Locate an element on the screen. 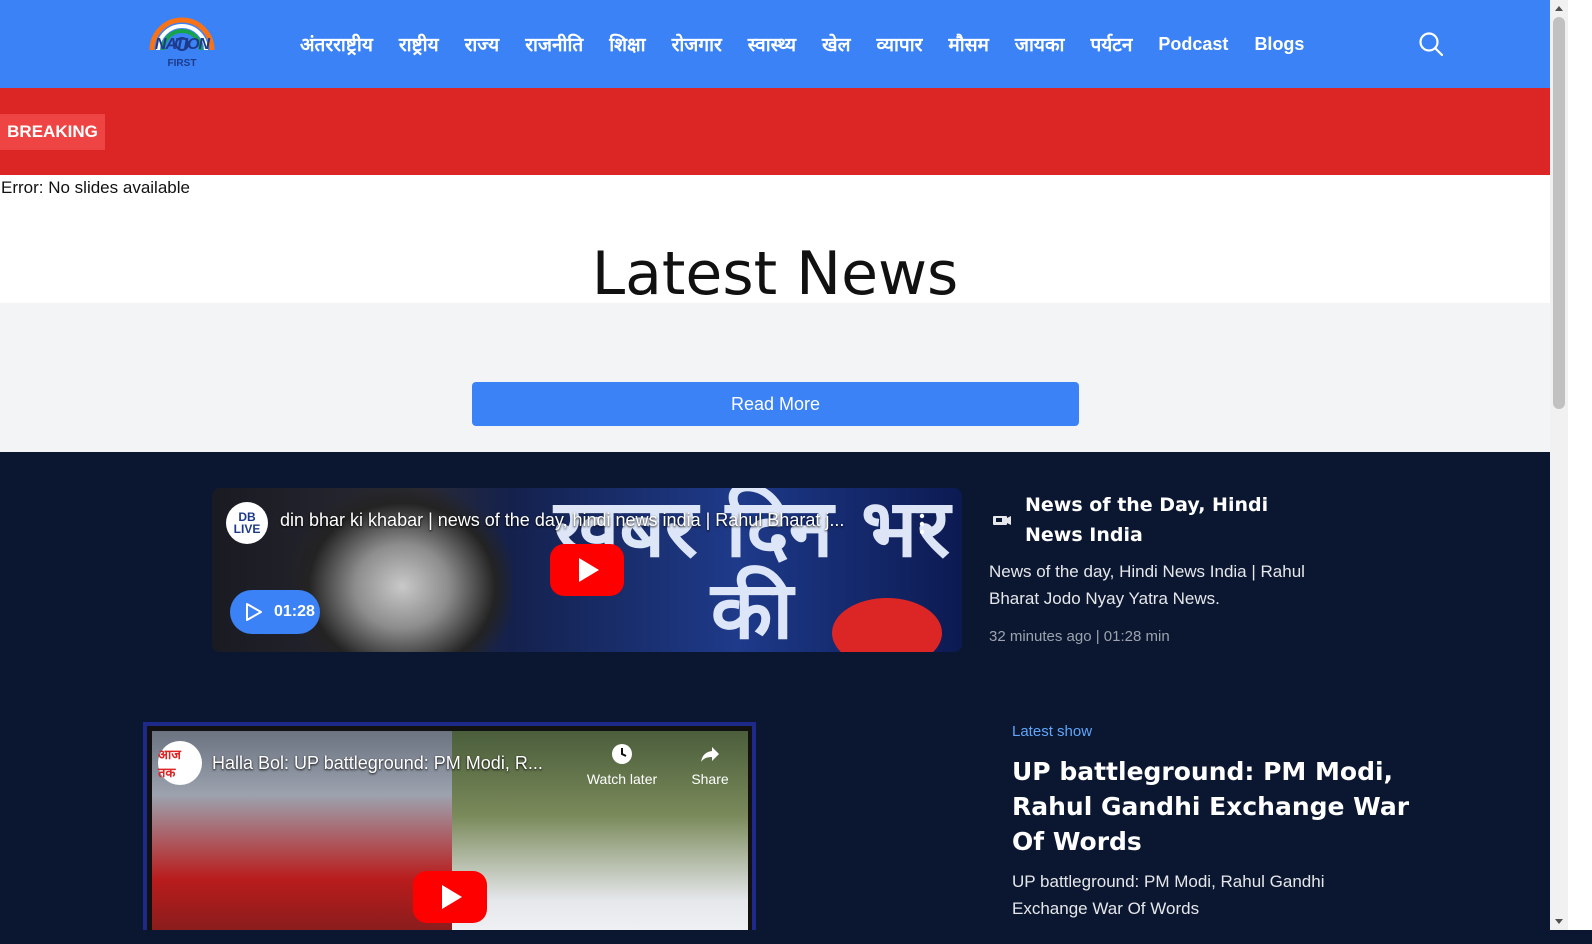 The width and height of the screenshot is (1592, 944). video-1-headline: News of the Day, Hindi News India is located at coordinates (1175, 520).